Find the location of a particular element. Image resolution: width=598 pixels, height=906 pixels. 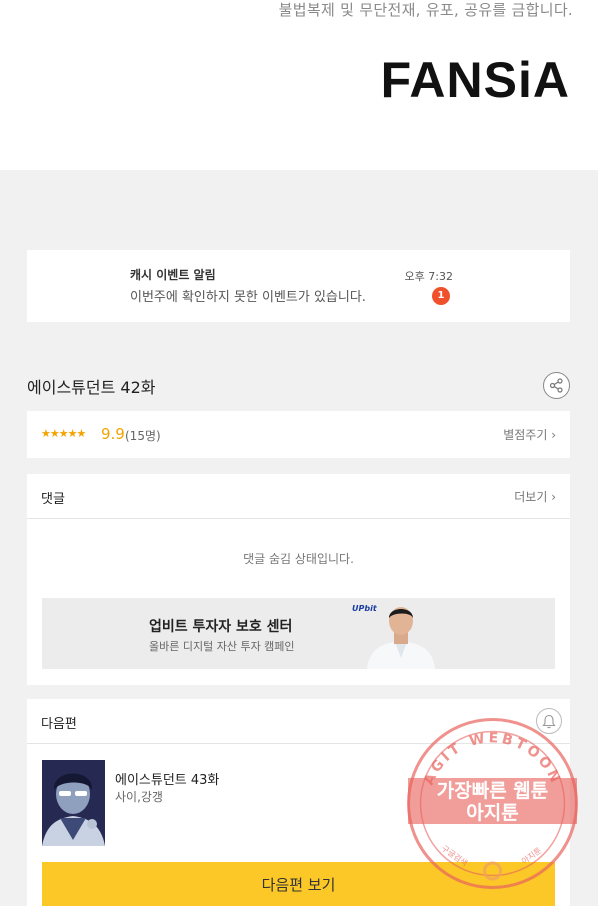

star-icons: ★★★★★ is located at coordinates (63, 433).